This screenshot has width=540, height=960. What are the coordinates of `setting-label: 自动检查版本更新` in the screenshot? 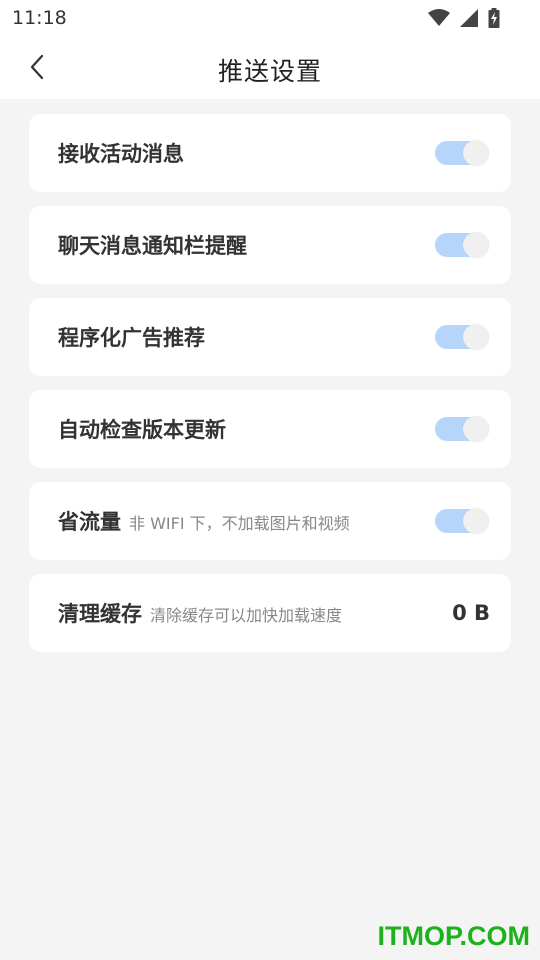 It's located at (142, 429).